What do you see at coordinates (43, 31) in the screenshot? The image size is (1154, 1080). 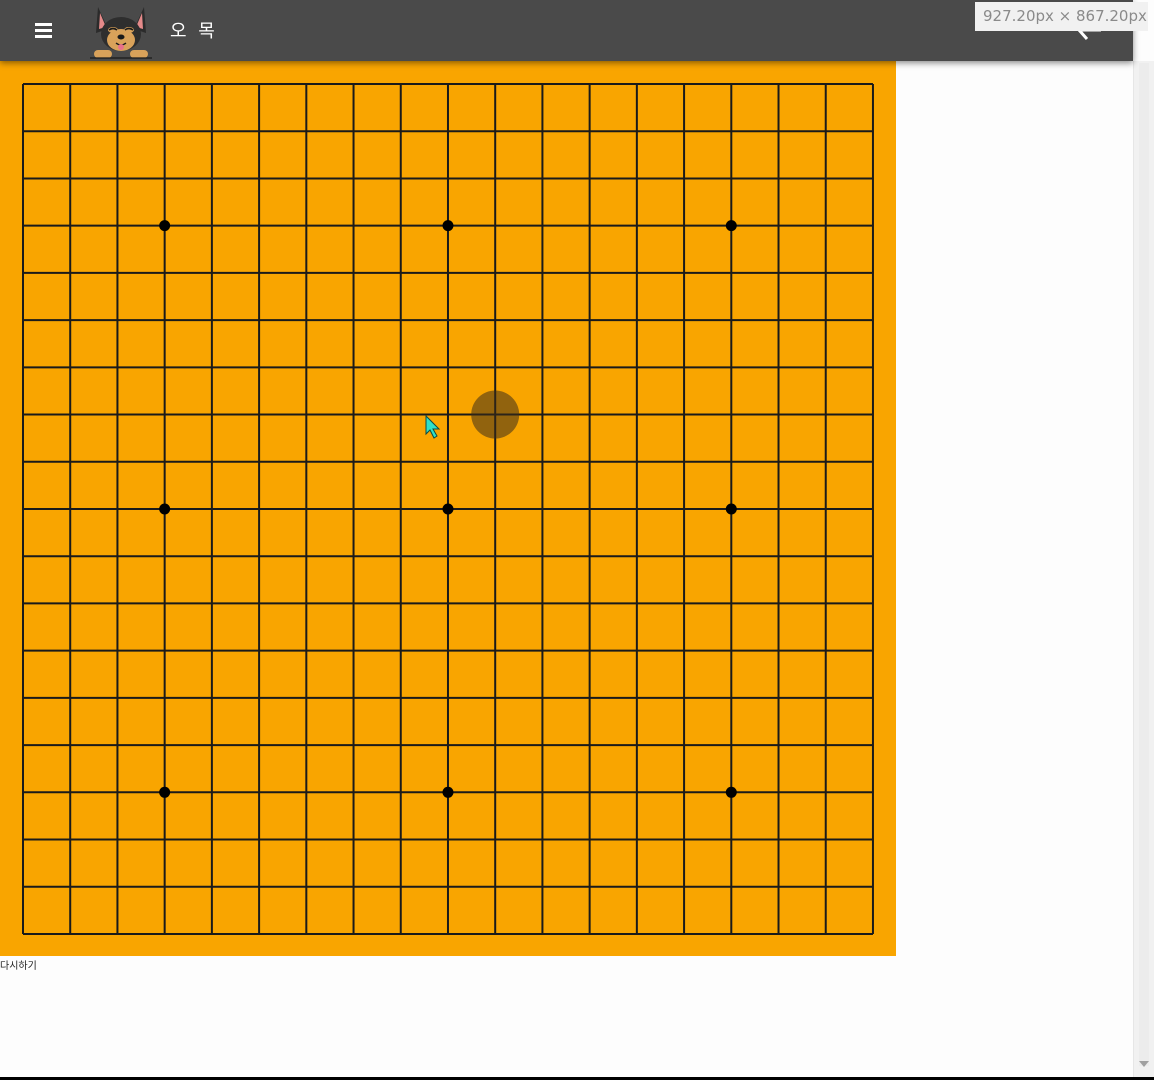 I see `hamburger-menu-icon` at bounding box center [43, 31].